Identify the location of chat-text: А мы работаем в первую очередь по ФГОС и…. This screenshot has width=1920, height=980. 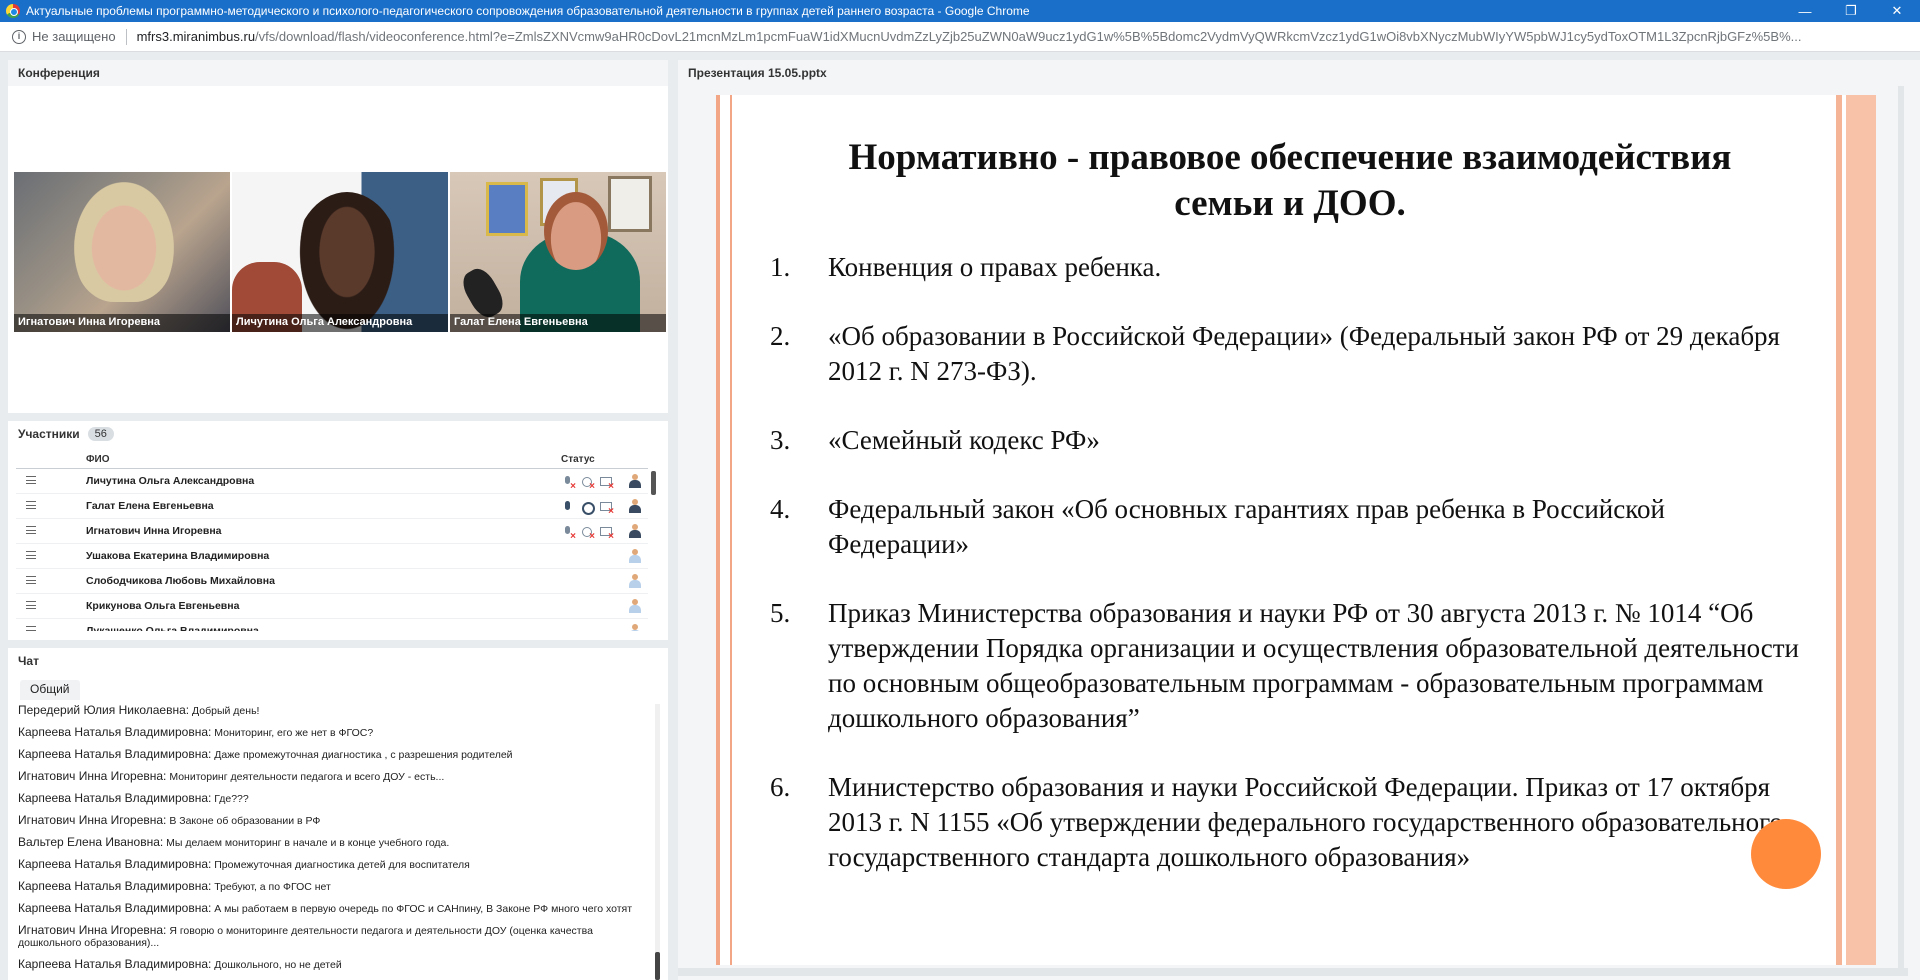
(423, 909).